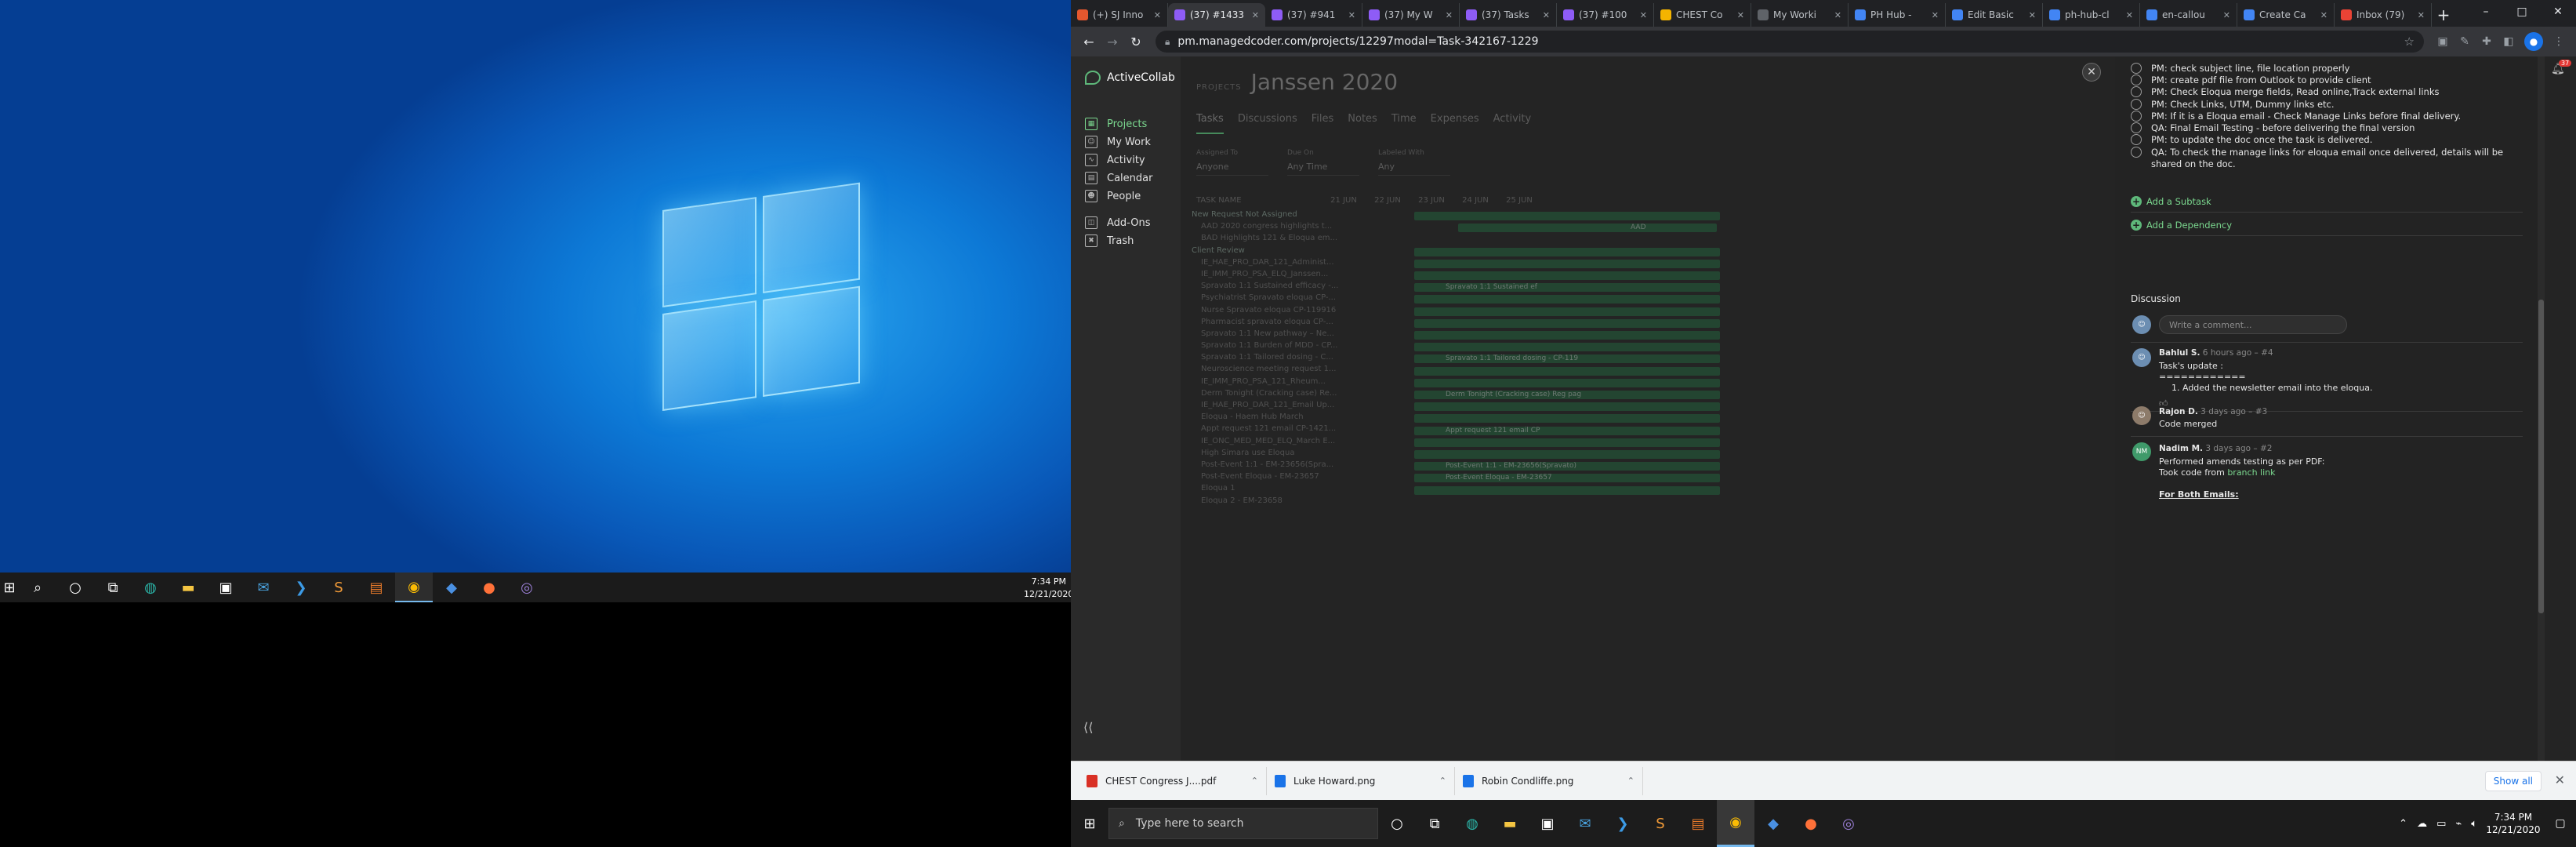  Describe the element at coordinates (2487, 42) in the screenshot. I see `extensions-puzzle-icon: ✚` at that location.